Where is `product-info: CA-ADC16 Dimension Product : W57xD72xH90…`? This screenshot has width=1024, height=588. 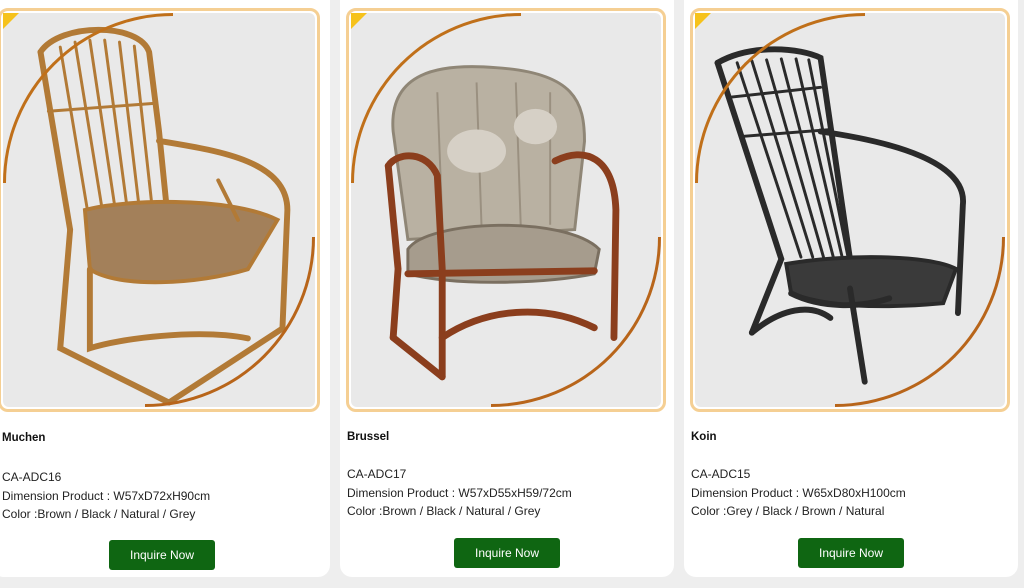
product-info: CA-ADC16 Dimension Product : W57xD72xH90… is located at coordinates (106, 496).